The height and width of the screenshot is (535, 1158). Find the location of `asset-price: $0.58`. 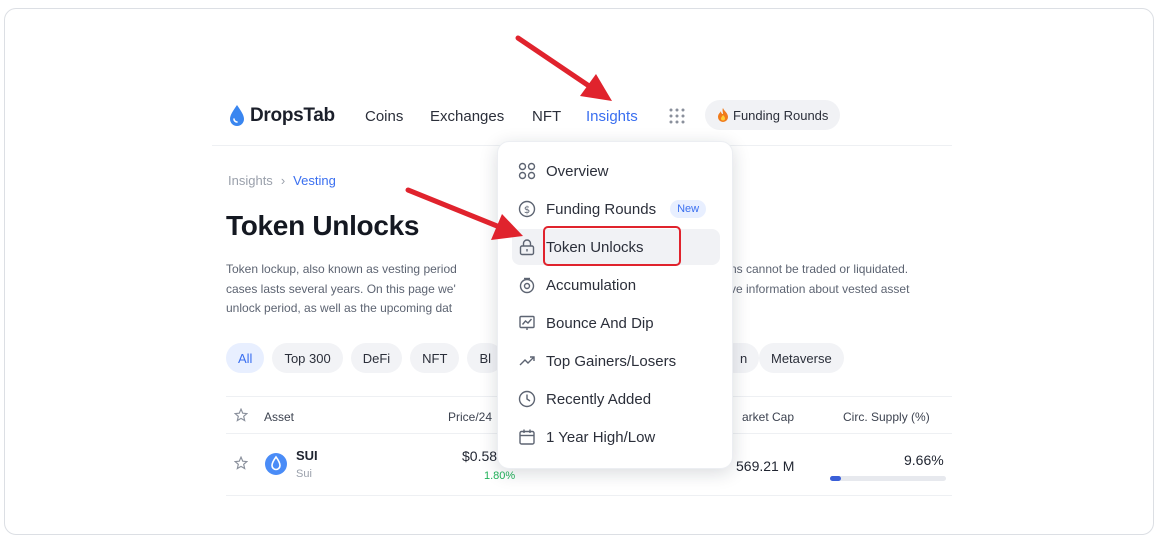

asset-price: $0.58 is located at coordinates (480, 456).